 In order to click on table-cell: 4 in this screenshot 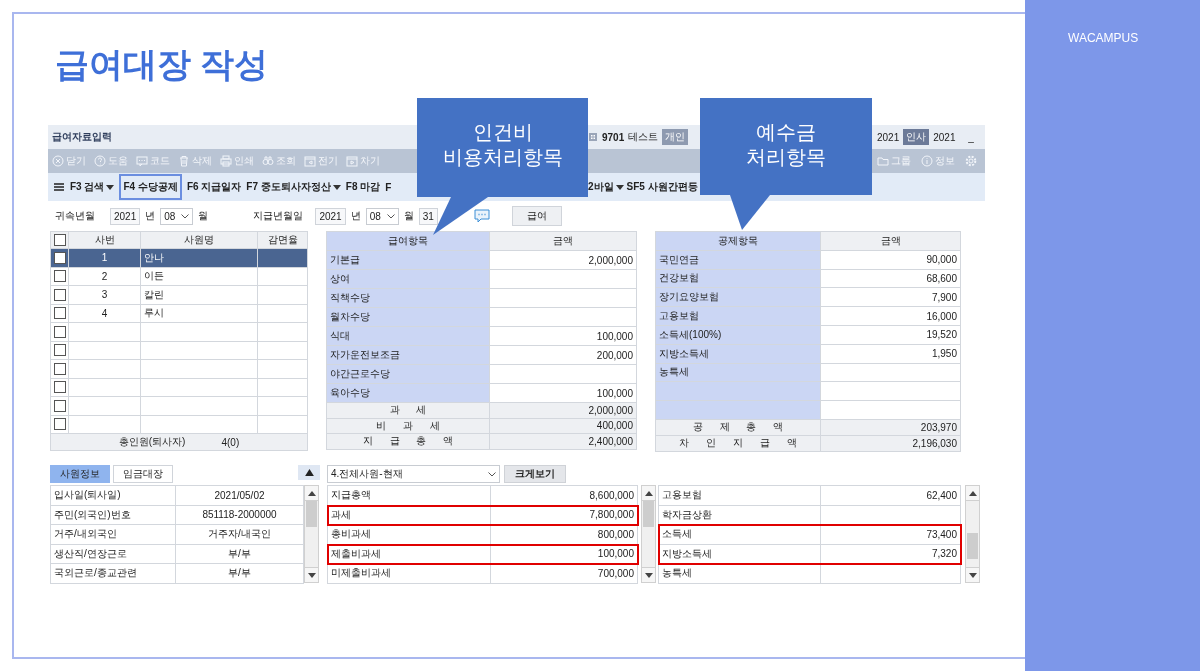, I will do `click(104, 313)`.